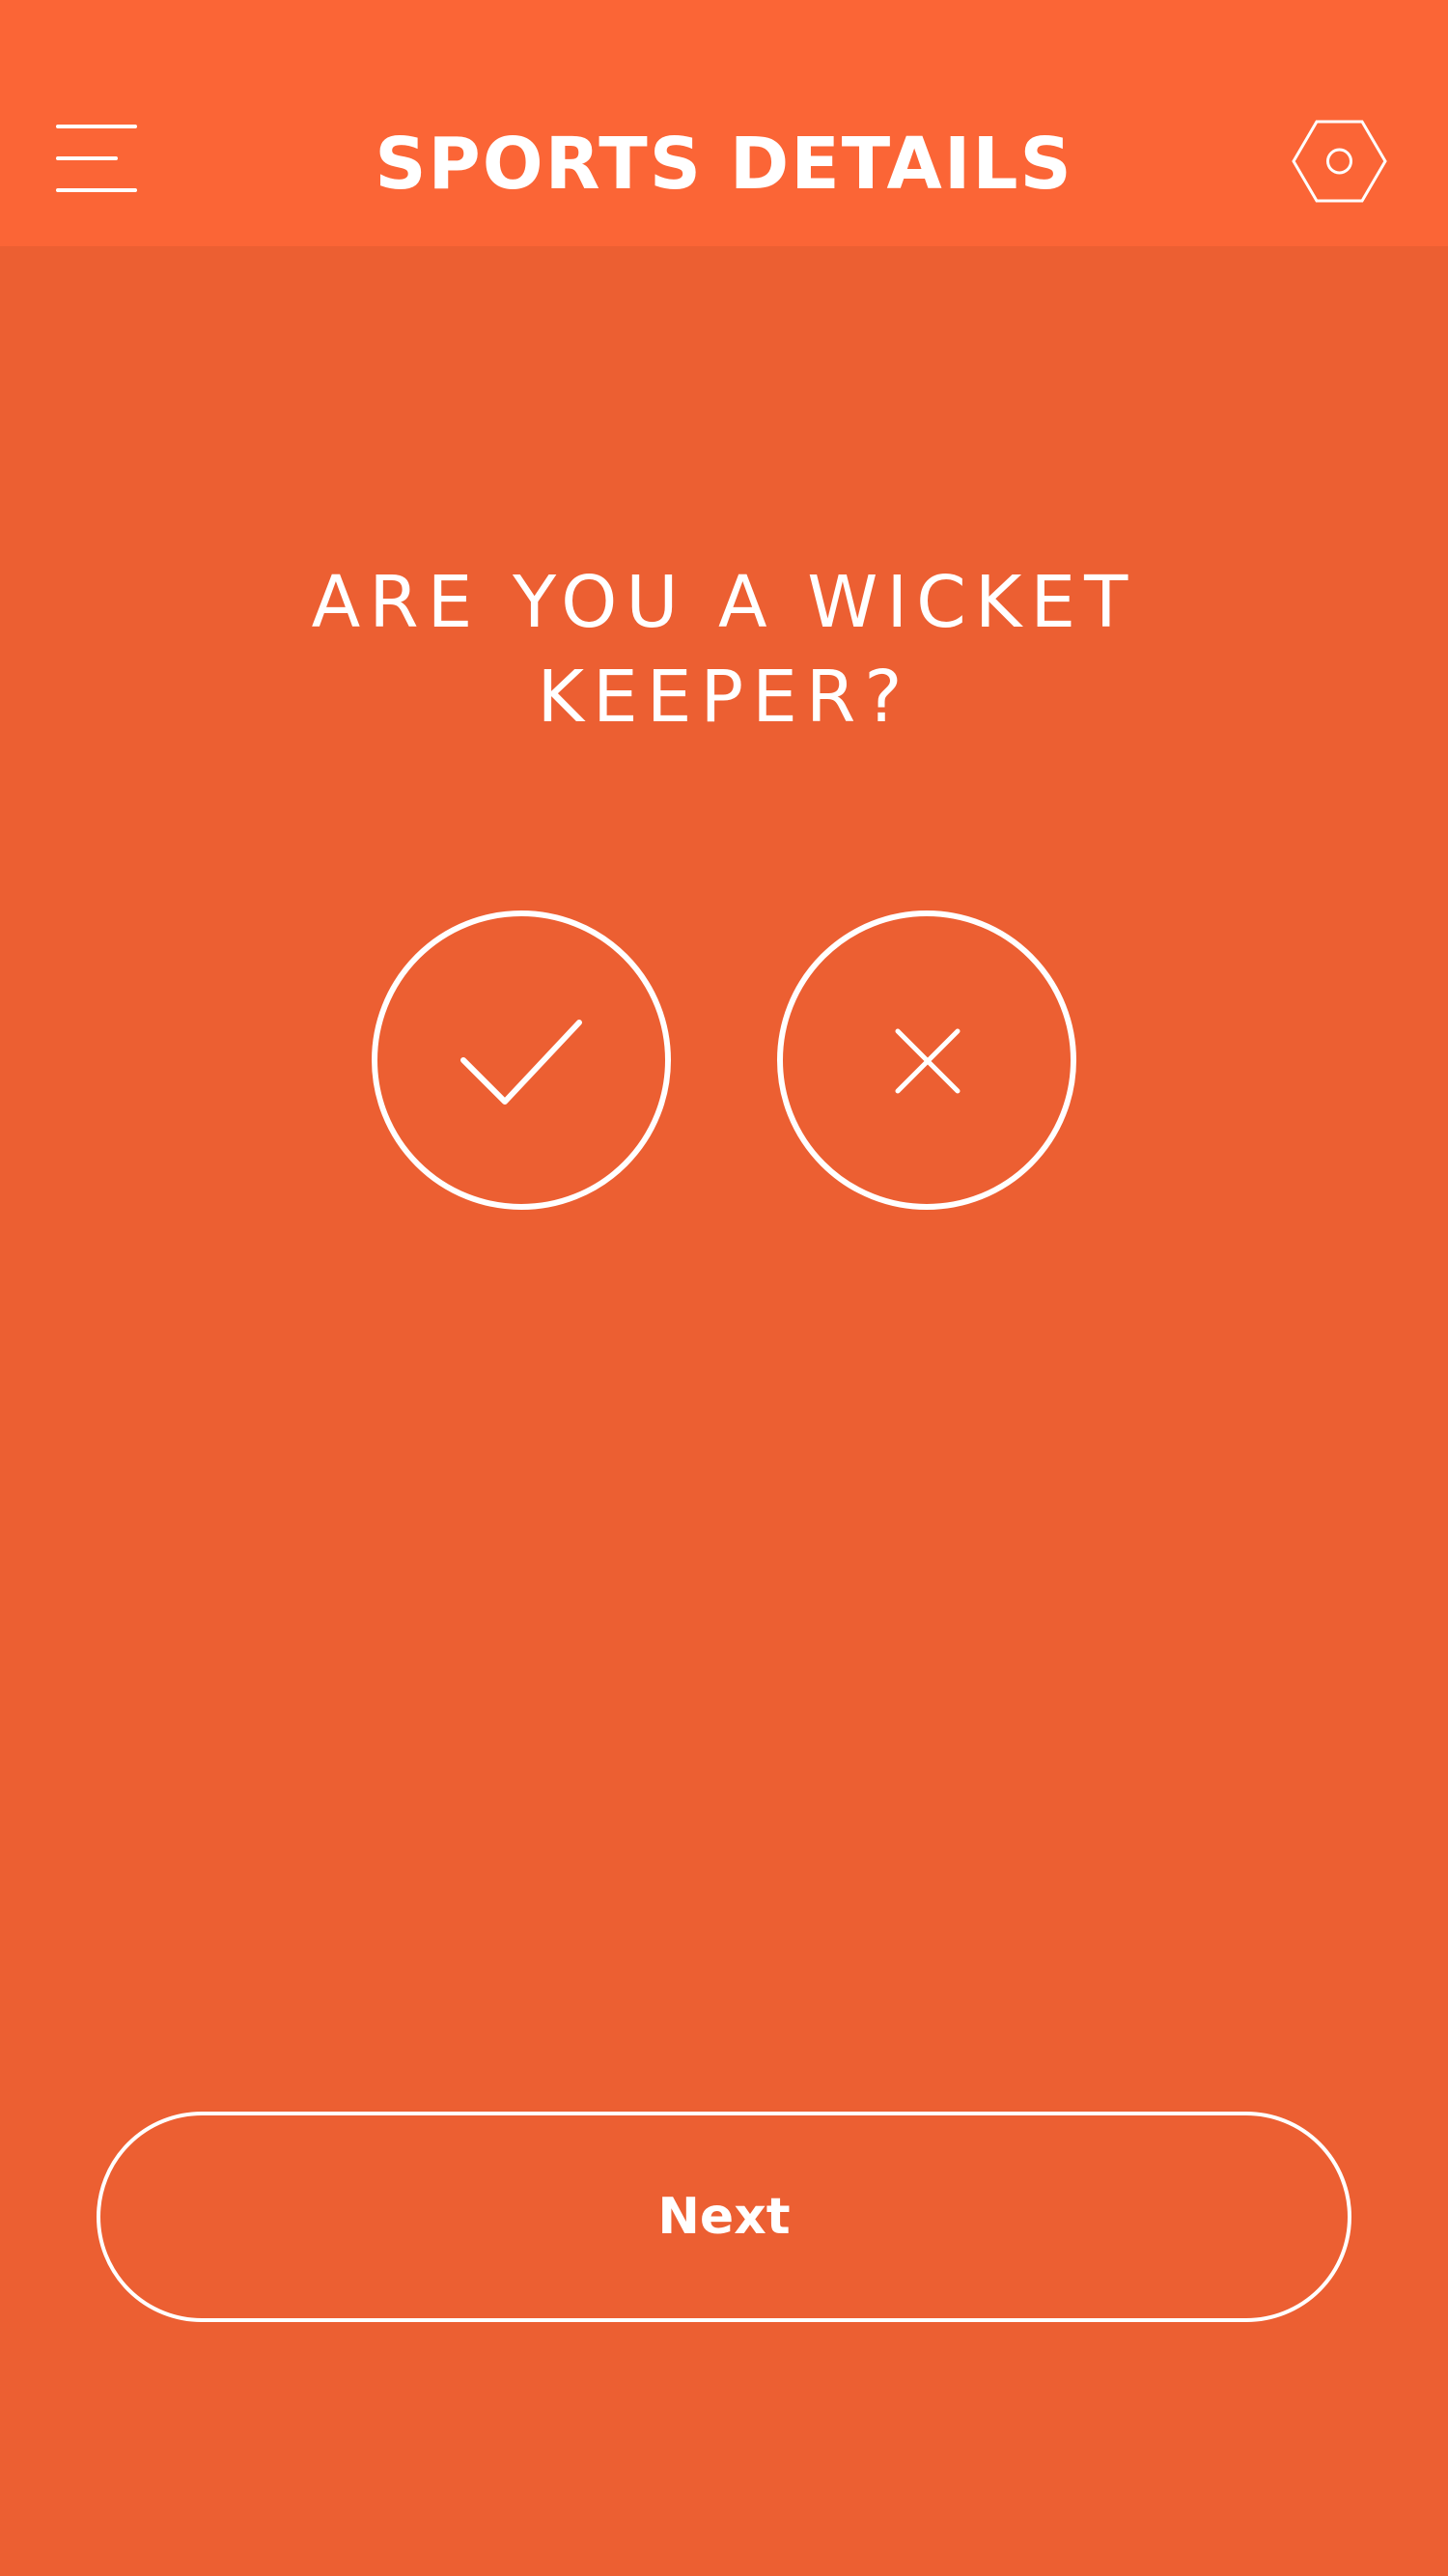 Image resolution: width=1448 pixels, height=2576 pixels. I want to click on app-header: SPORTS DETAILS, so click(724, 123).